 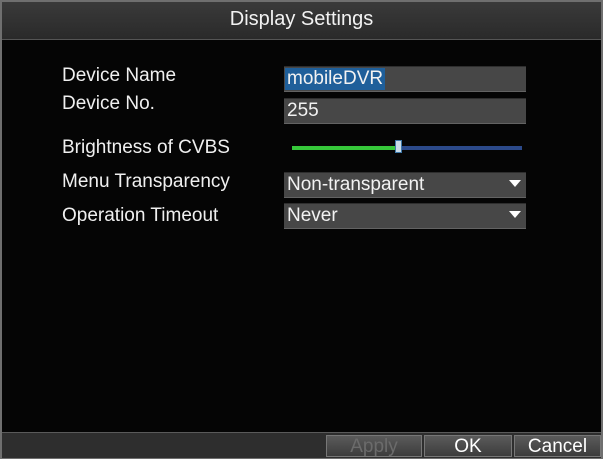 I want to click on operation-timeout-dropdown: Never, so click(x=405, y=216).